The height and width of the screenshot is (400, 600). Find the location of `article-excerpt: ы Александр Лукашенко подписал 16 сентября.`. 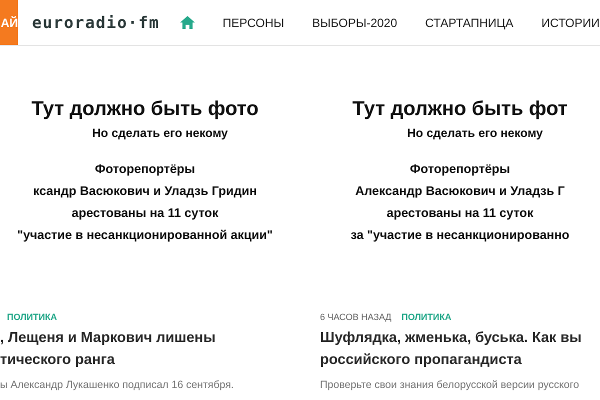

article-excerpt: ы Александр Лукашенко подписал 16 сентября. is located at coordinates (117, 385).